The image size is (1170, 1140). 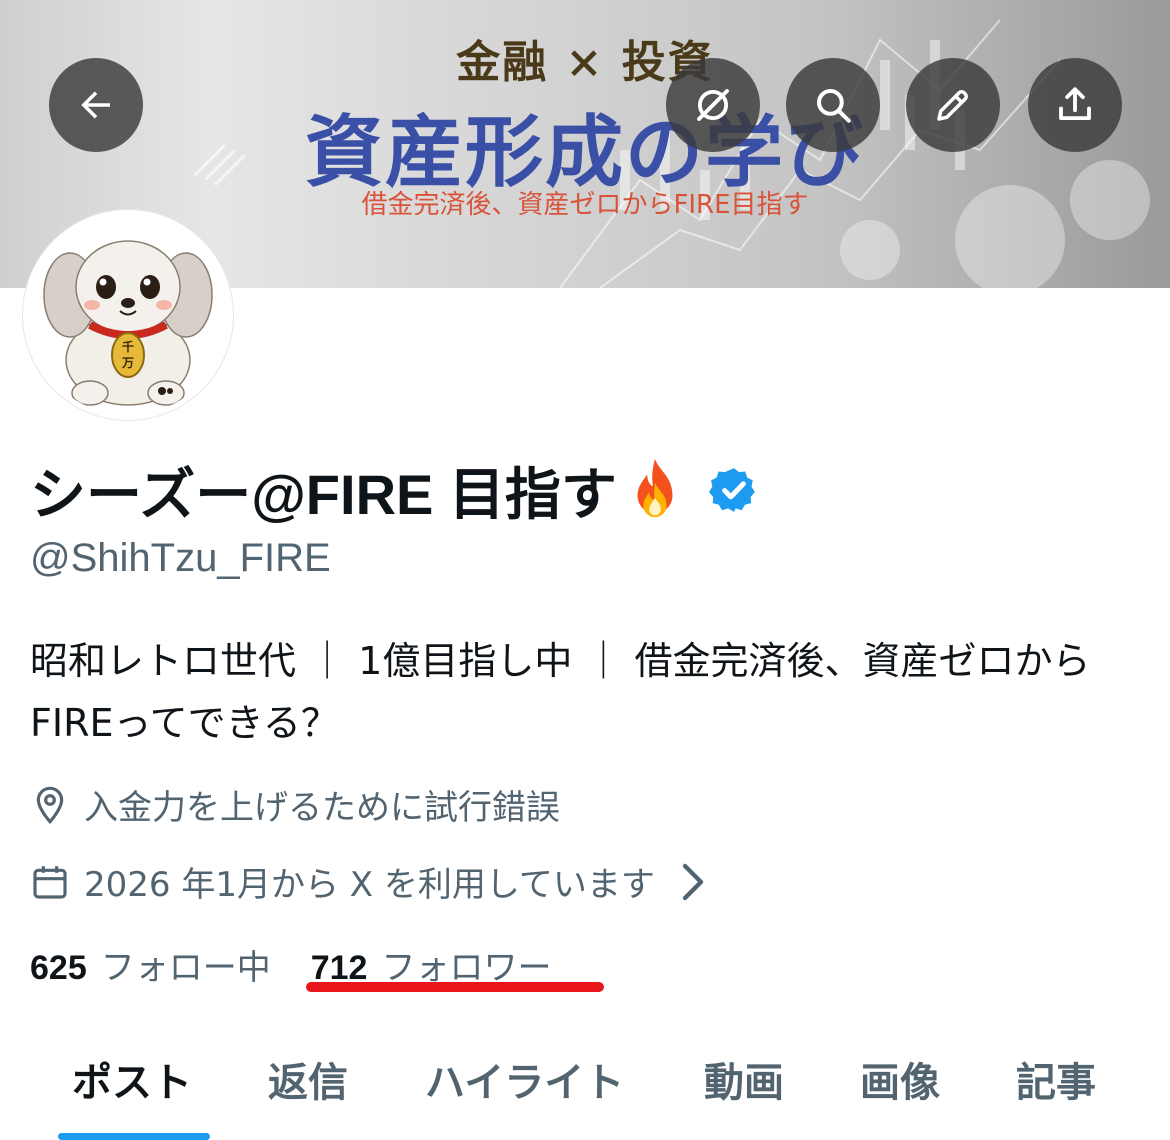 What do you see at coordinates (134, 1136) in the screenshot?
I see `active-tab-indicator` at bounding box center [134, 1136].